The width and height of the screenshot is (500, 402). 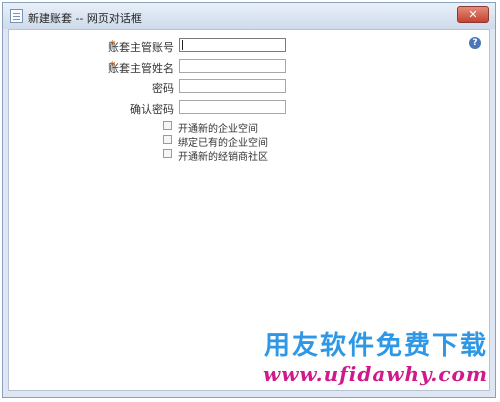 What do you see at coordinates (16, 16) in the screenshot?
I see `page-icon` at bounding box center [16, 16].